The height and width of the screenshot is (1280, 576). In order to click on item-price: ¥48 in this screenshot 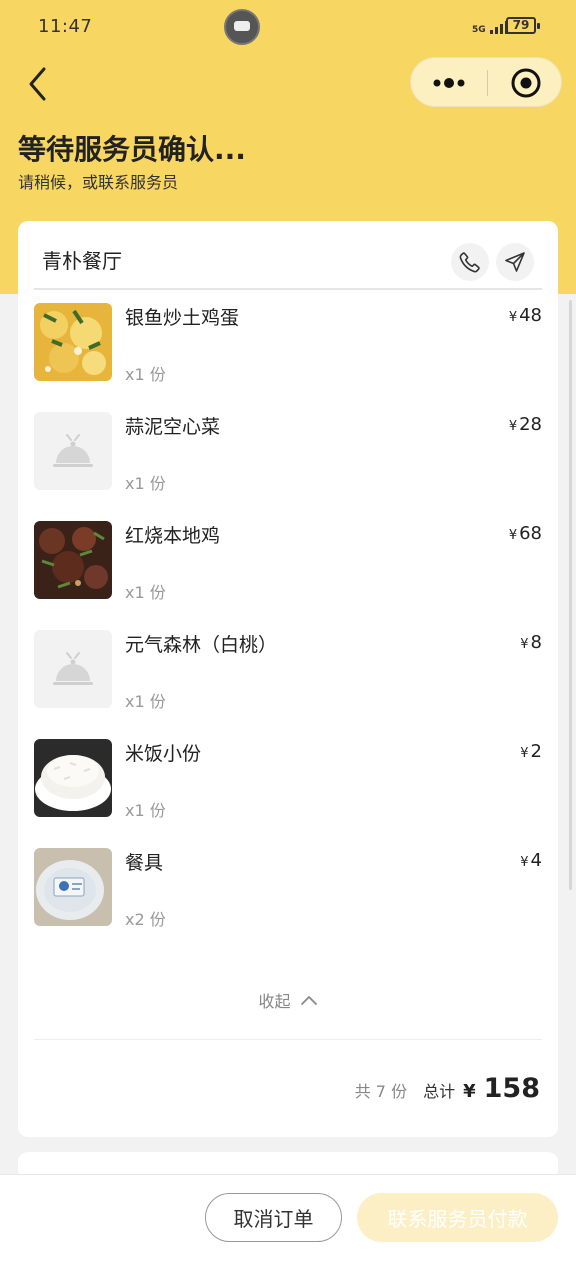, I will do `click(525, 315)`.